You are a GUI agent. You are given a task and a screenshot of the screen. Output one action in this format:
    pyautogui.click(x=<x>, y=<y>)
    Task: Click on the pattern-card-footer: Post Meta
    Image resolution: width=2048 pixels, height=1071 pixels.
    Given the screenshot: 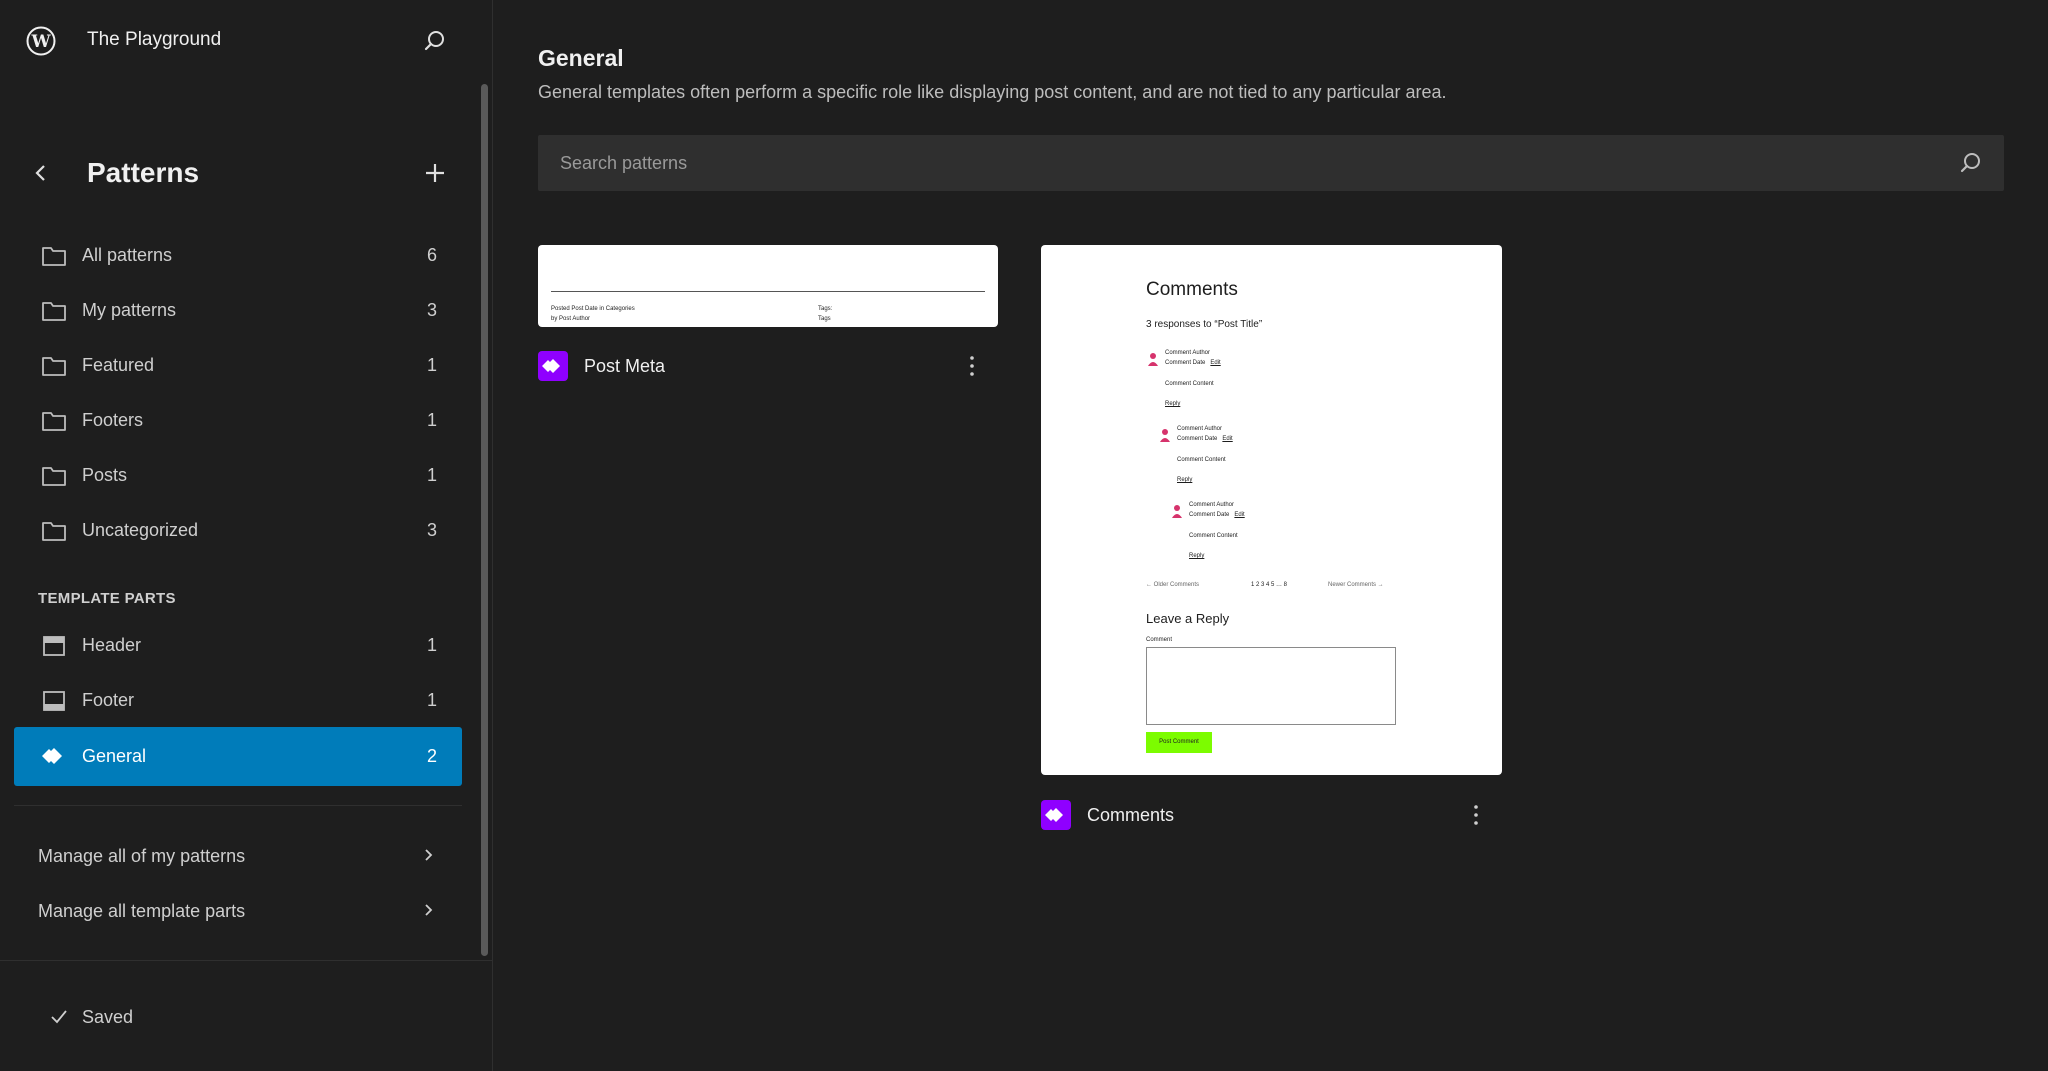 What is the action you would take?
    pyautogui.click(x=768, y=368)
    